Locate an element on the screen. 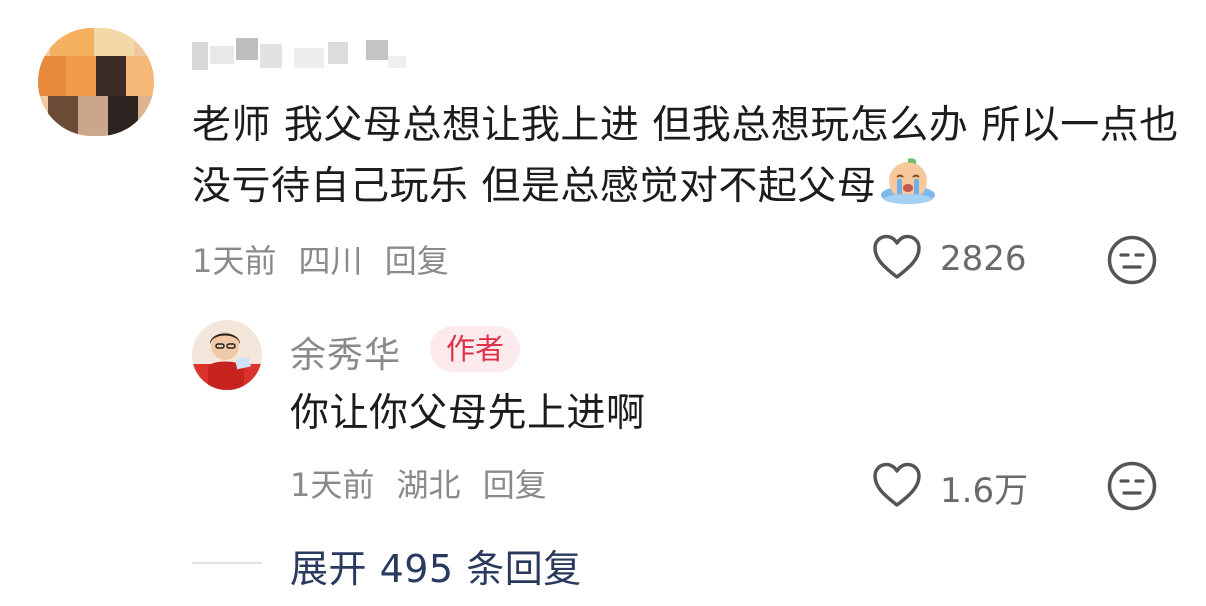 The width and height of the screenshot is (1206, 606). comment-location: 四川 is located at coordinates (330, 261).